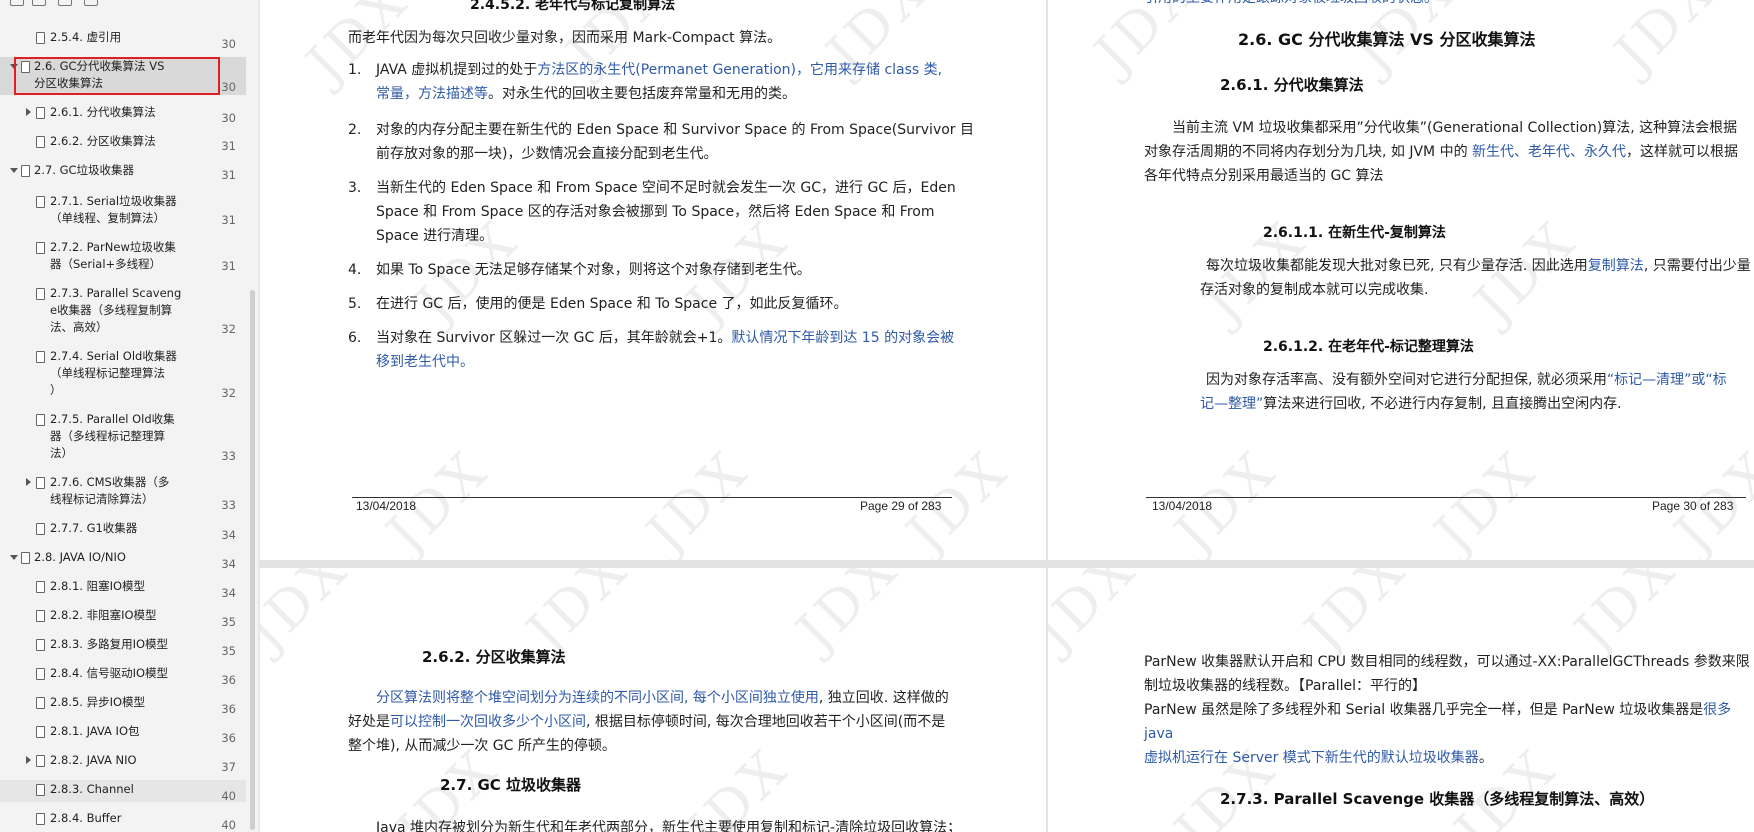  Describe the element at coordinates (98, 586) in the screenshot. I see `bookmark-label: 2.8.1. 阻塞IO模型` at that location.